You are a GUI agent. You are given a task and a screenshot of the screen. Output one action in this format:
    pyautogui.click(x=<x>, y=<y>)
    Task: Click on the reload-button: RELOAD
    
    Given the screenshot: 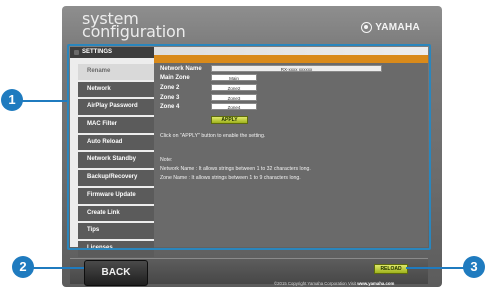 What is the action you would take?
    pyautogui.click(x=391, y=269)
    